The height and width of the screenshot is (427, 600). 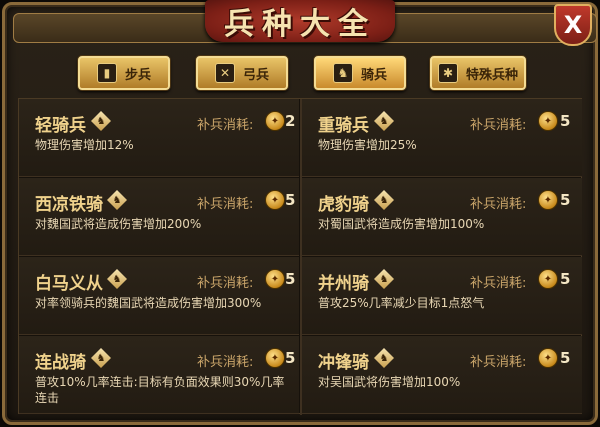 What do you see at coordinates (159, 138) in the screenshot?
I see `unit-card: 轻骑兵 ♞ 补兵消耗: ✦ 2 物理伤害增加12%` at bounding box center [159, 138].